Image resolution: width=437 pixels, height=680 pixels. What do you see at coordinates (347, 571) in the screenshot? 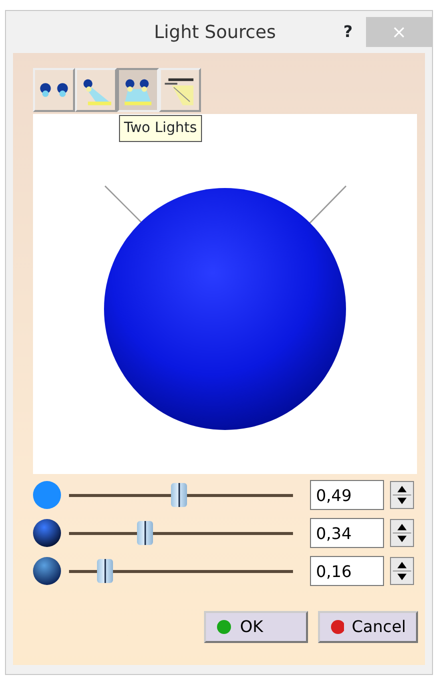
I see `value-field: 0,16` at bounding box center [347, 571].